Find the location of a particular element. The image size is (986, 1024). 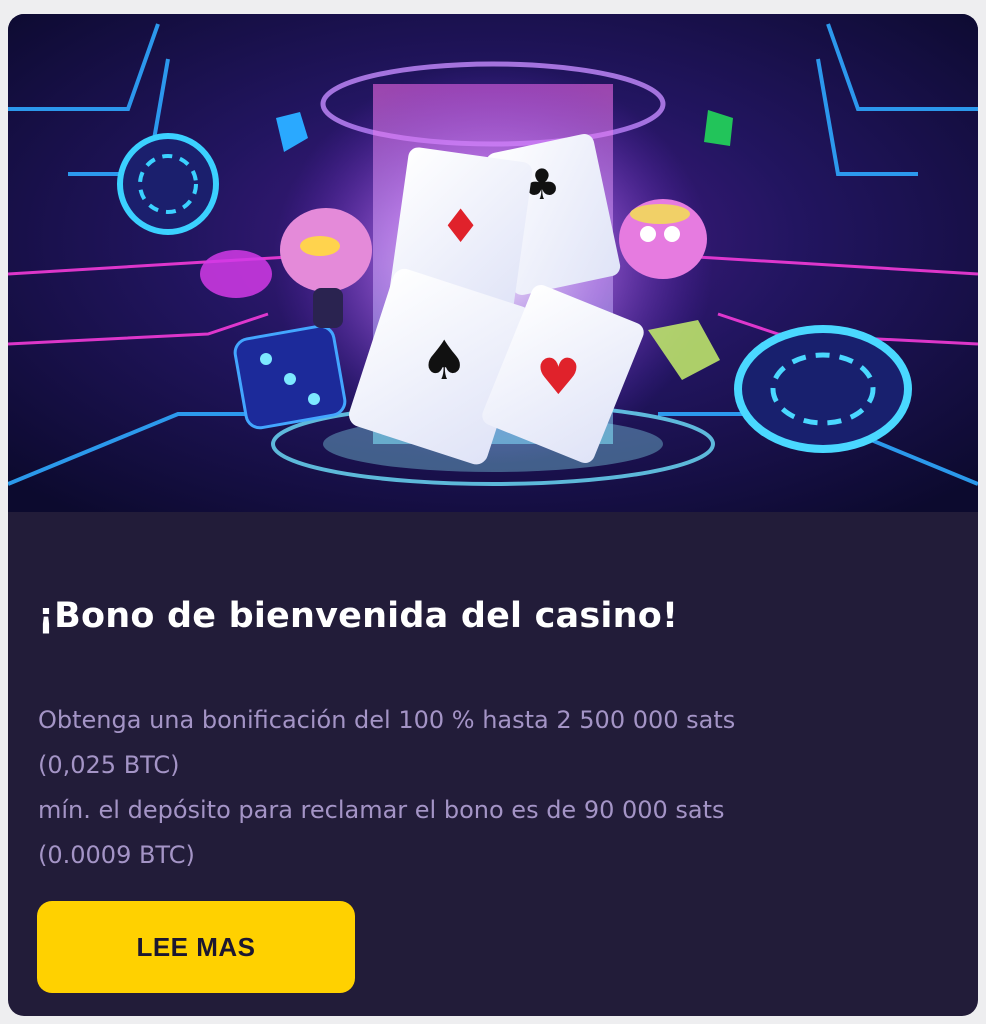

description-line: (0.0009 BTC) is located at coordinates (116, 855).